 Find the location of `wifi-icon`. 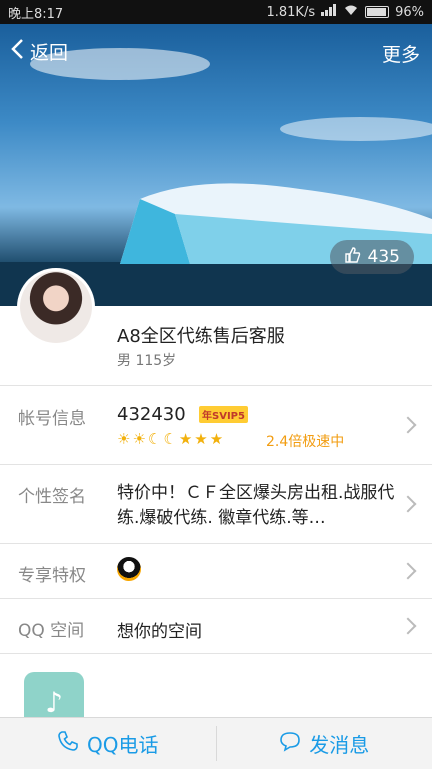

wifi-icon is located at coordinates (351, 12).